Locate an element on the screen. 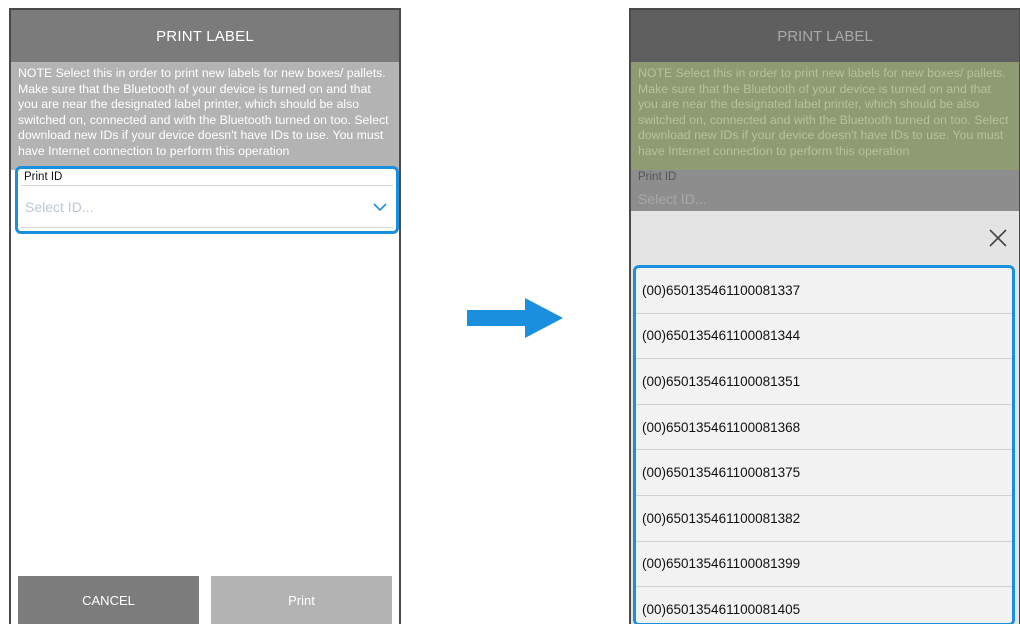 The image size is (1020, 624). print-button: Print is located at coordinates (301, 600).